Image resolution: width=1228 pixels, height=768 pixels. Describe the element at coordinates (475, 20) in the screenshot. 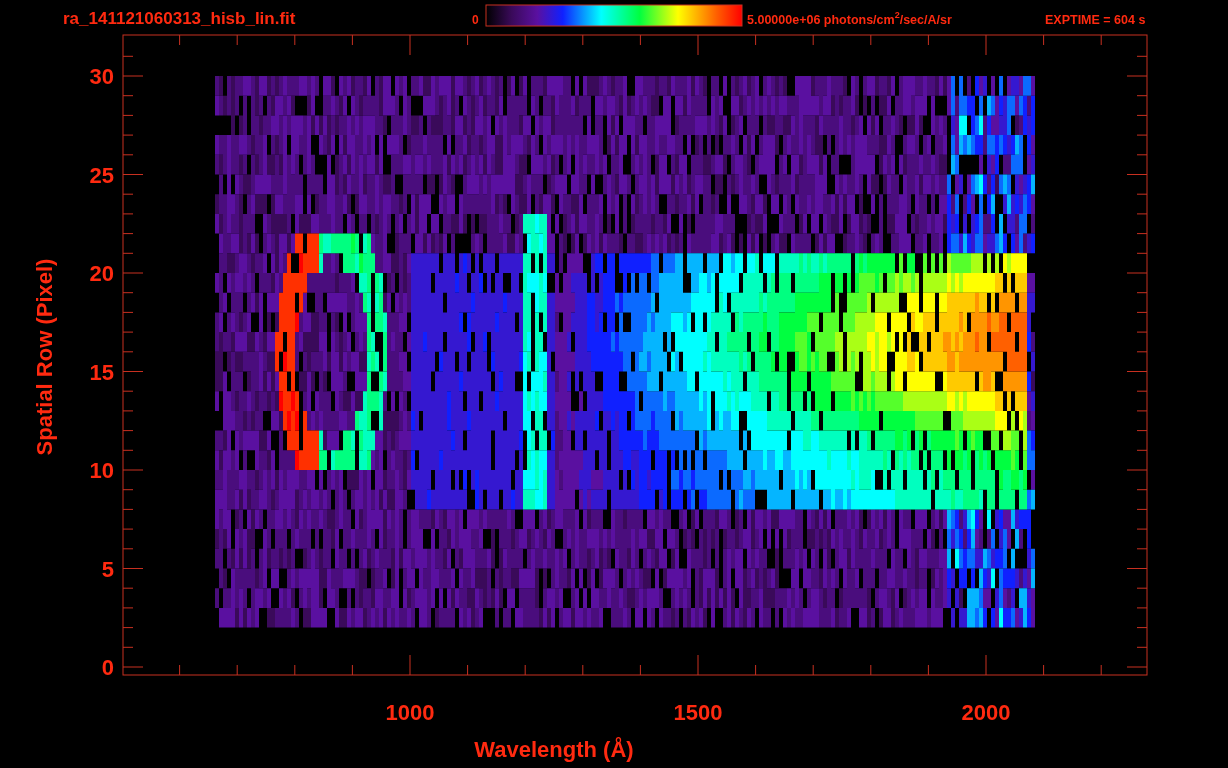

I see `colorbar-min-label: 0` at that location.